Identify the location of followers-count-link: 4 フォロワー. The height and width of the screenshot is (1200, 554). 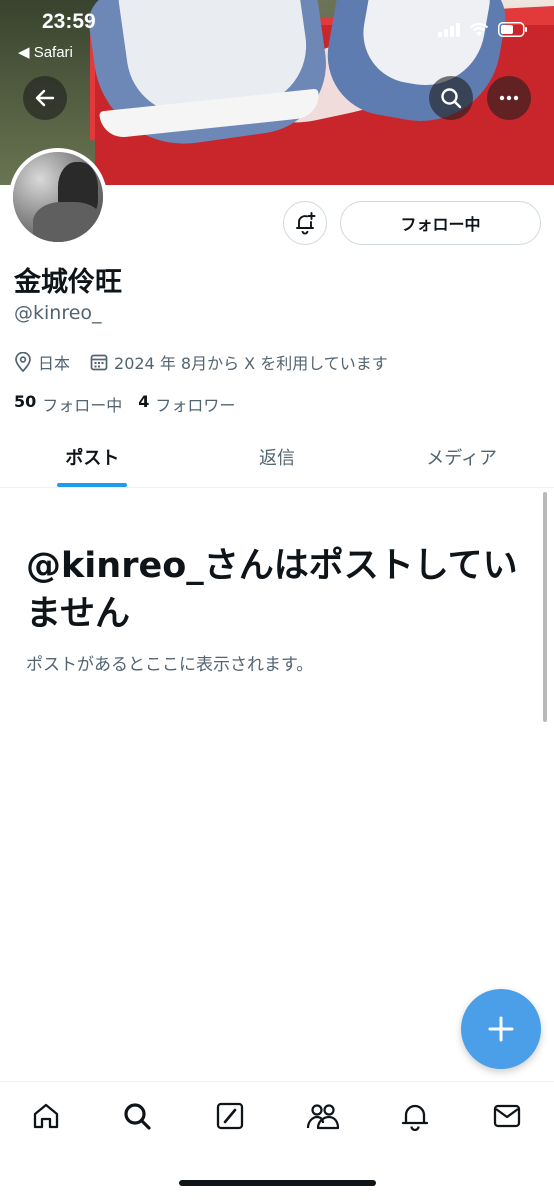
(186, 404).